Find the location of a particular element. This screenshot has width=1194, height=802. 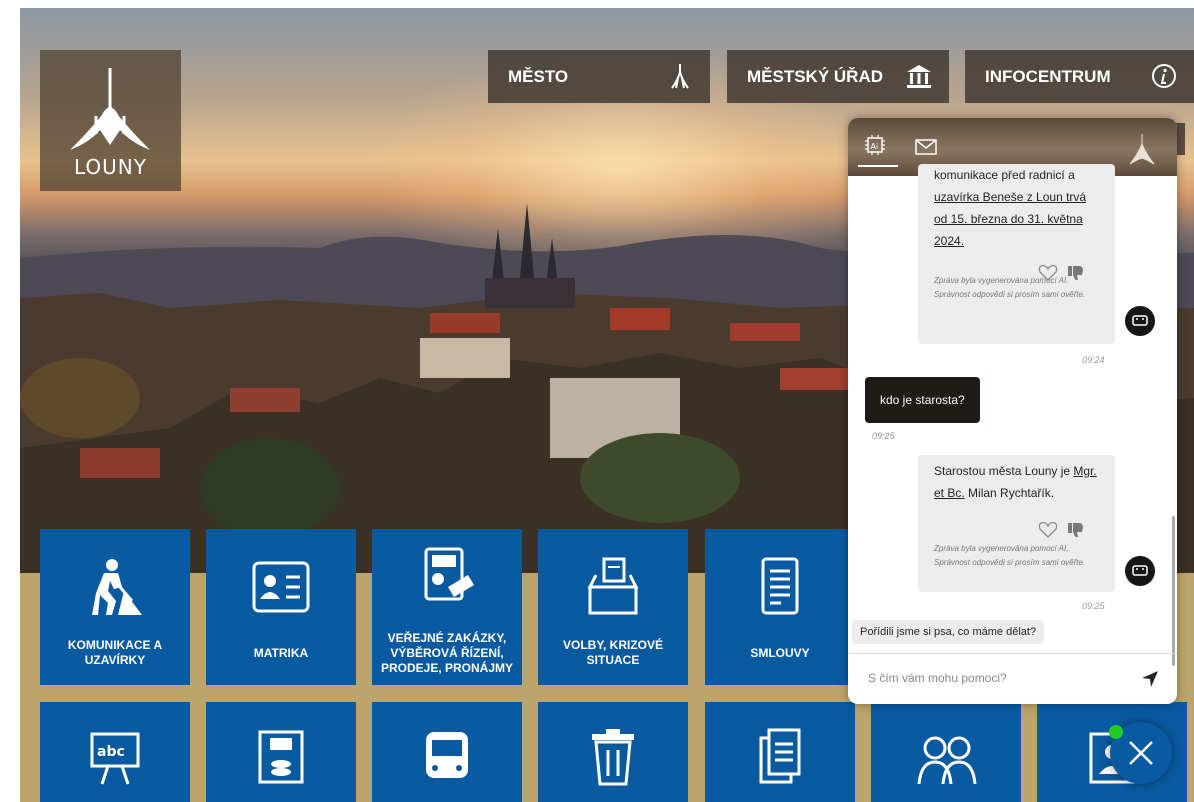

nav-infocentrum: INFOCENTRUM is located at coordinates (1079, 76).